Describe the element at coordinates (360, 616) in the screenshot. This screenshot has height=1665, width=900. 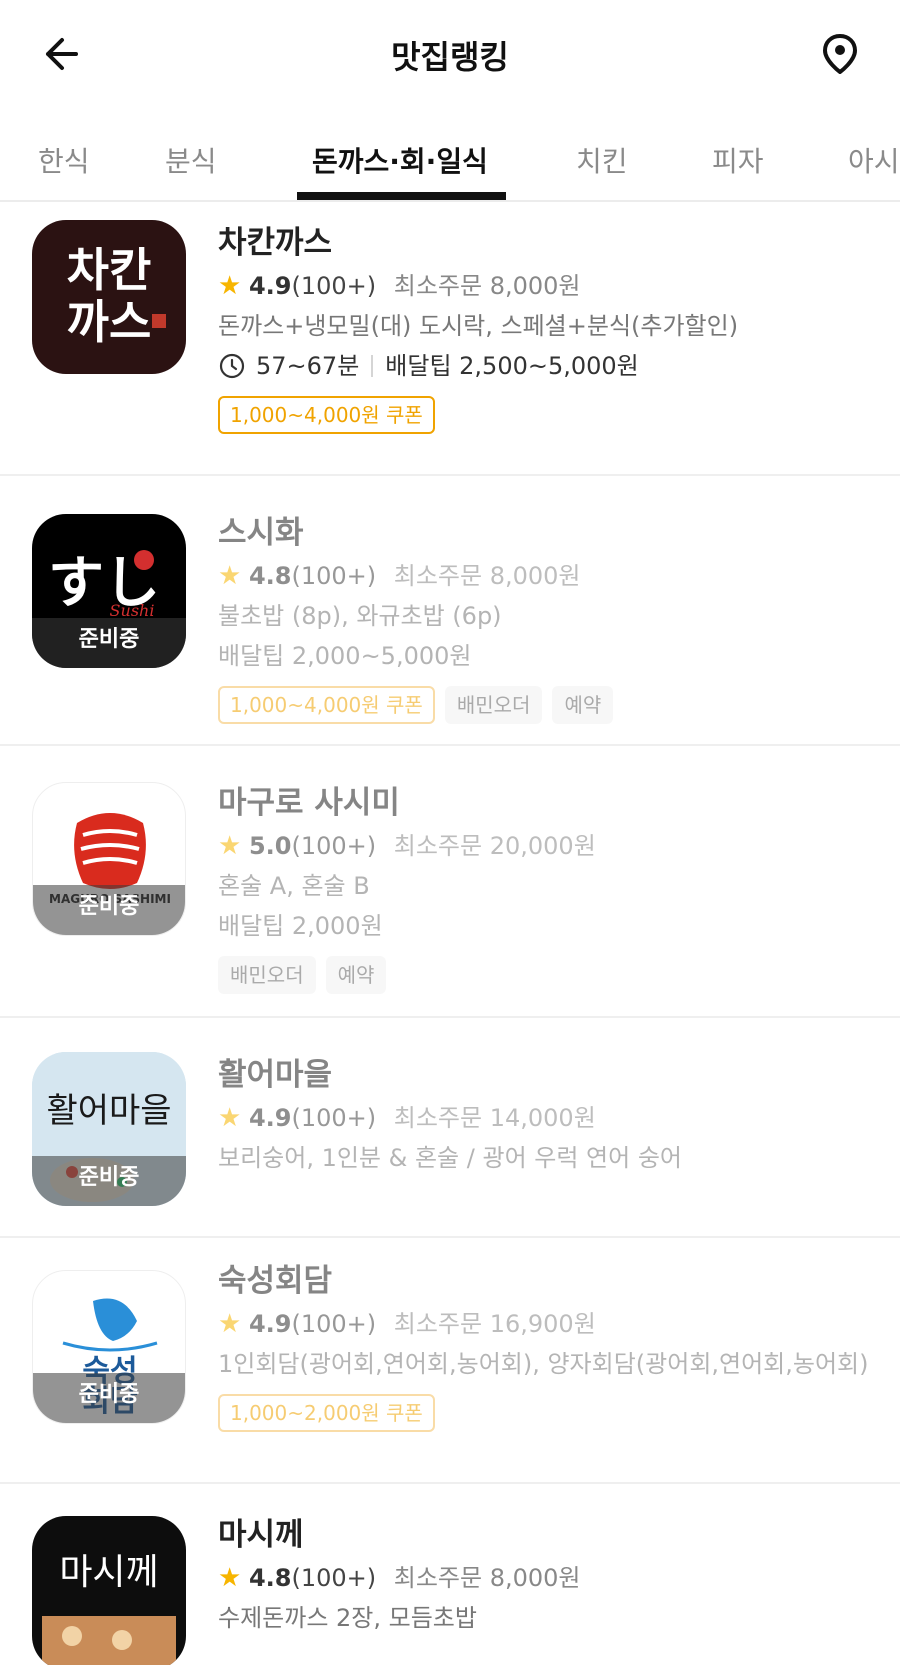
I see `menu-summary: 불초밥 (8p), 와규초밥 (6p)` at that location.